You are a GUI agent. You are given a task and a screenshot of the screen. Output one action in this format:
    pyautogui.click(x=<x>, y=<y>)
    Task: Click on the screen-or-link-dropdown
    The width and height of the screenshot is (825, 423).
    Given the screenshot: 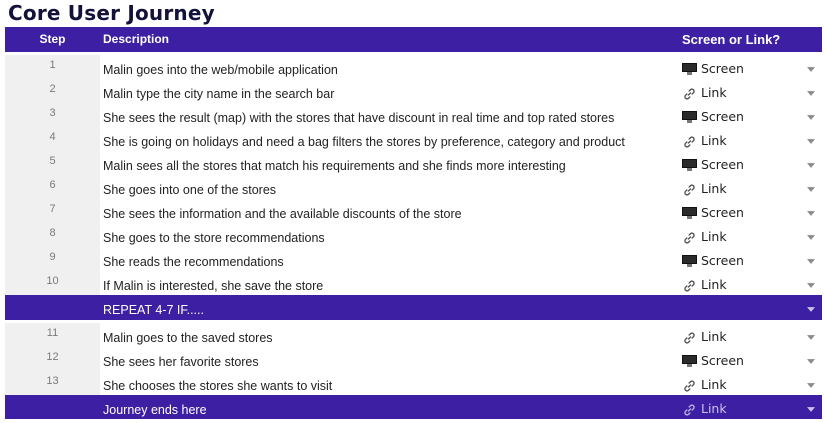 What is the action you would take?
    pyautogui.click(x=752, y=307)
    